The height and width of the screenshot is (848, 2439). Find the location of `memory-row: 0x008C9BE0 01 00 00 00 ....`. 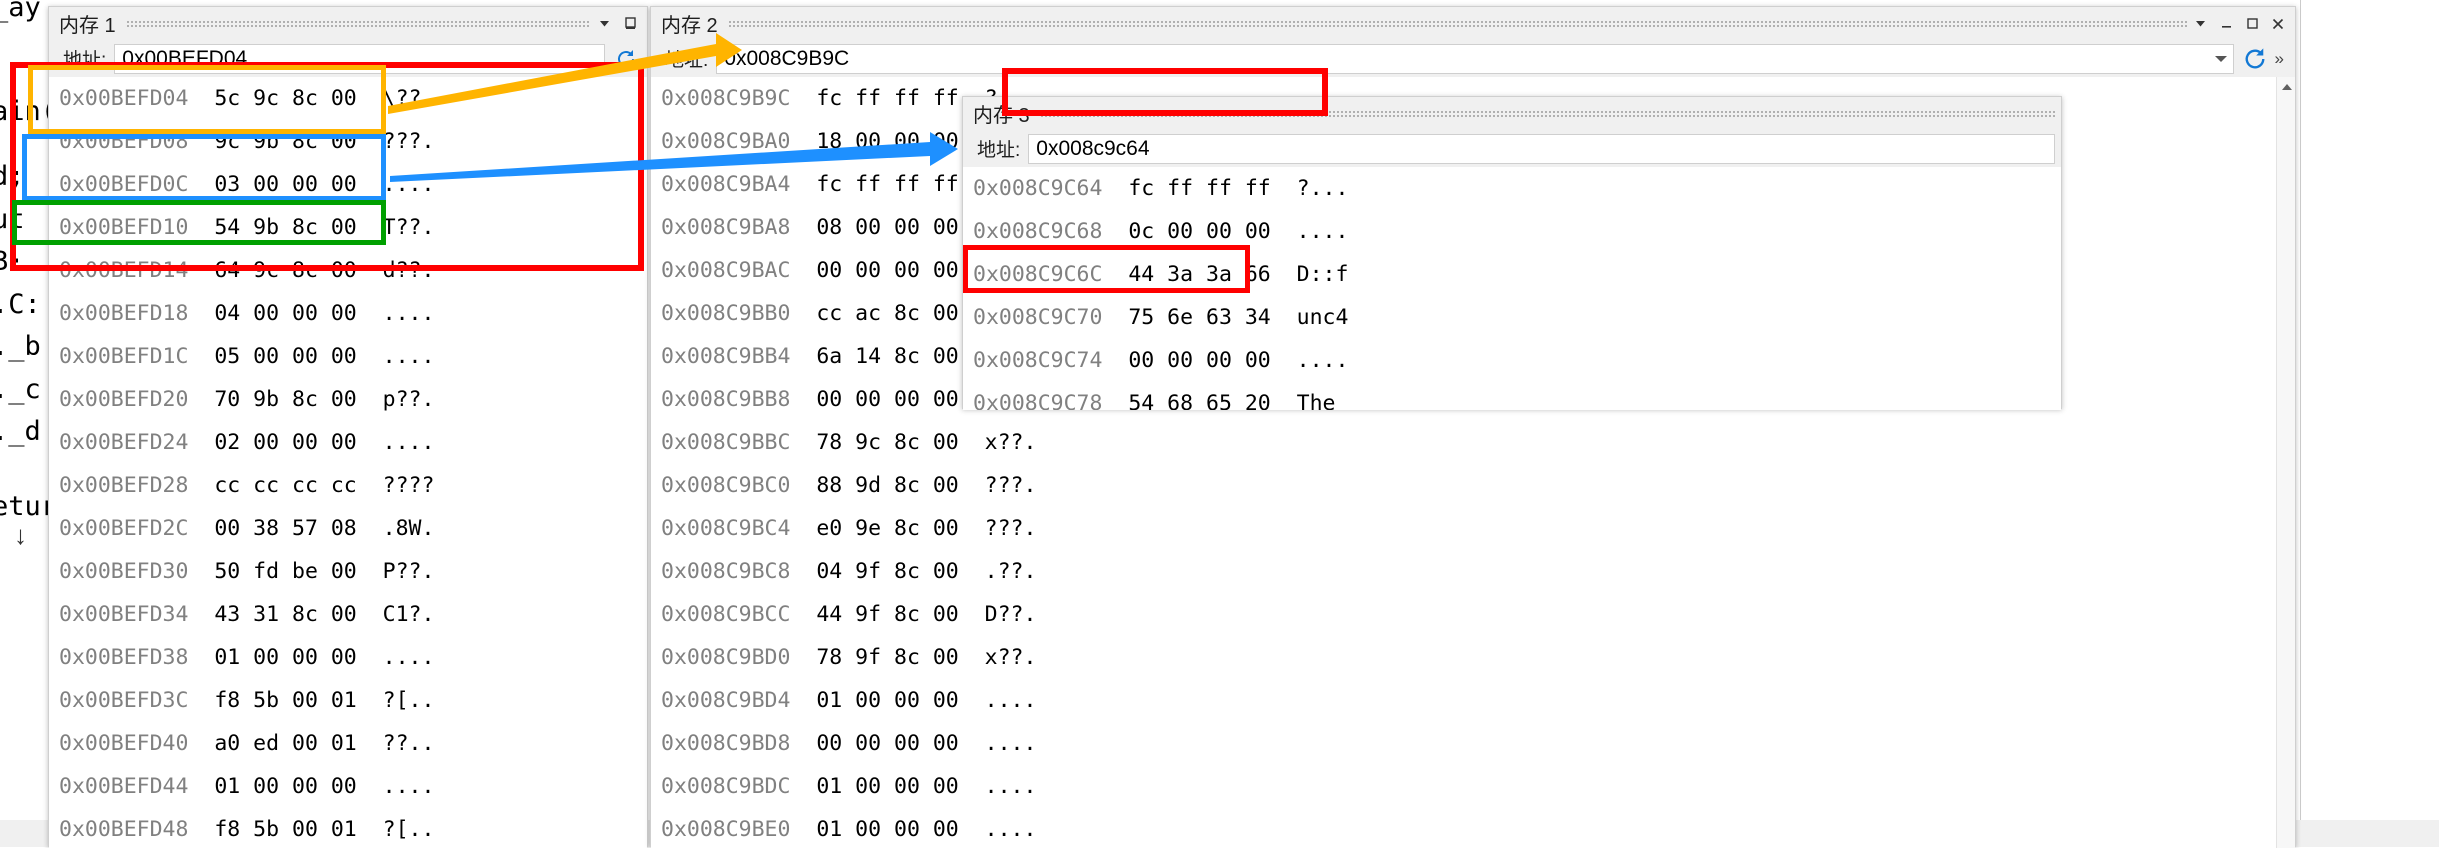

memory-row: 0x008C9BE0 01 00 00 00 .... is located at coordinates (1473, 828).